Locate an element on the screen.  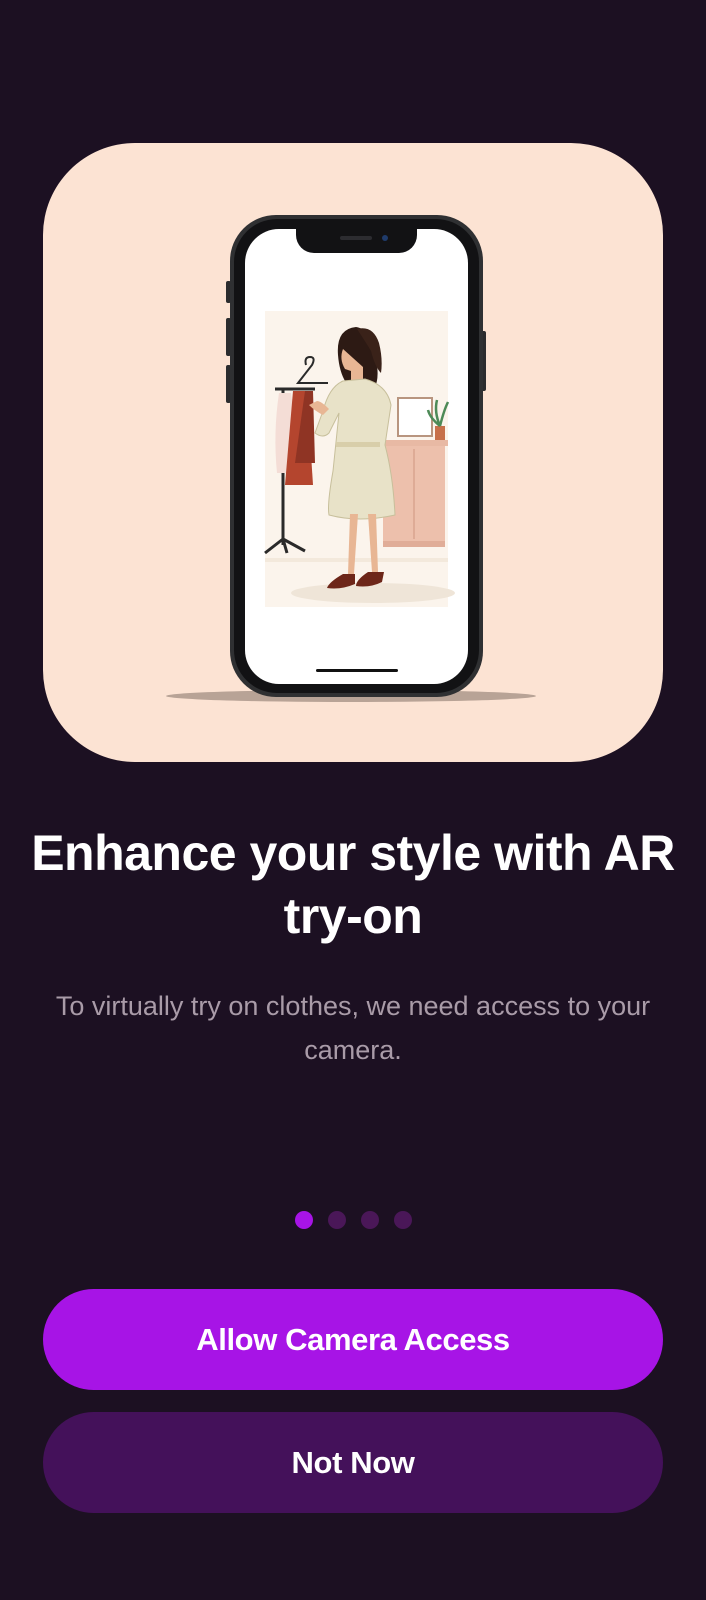
allow-camera-access-button: Allow Camera Access is located at coordinates (353, 1339).